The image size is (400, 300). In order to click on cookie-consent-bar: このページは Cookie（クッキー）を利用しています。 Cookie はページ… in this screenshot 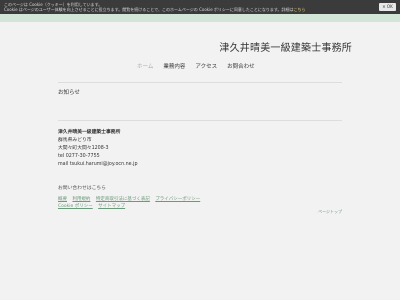, I will do `click(200, 7)`.